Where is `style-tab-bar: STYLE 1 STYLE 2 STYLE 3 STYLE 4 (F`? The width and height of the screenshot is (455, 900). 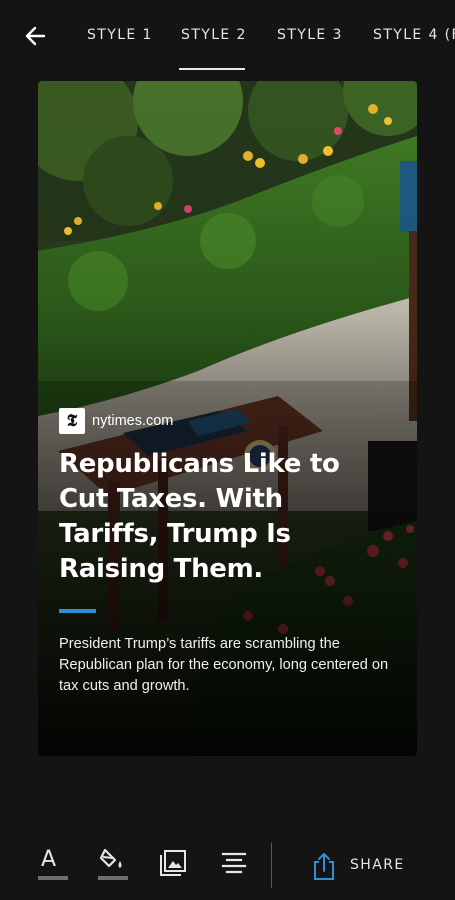
style-tab-bar: STYLE 1 STYLE 2 STYLE 3 STYLE 4 (F is located at coordinates (227, 36).